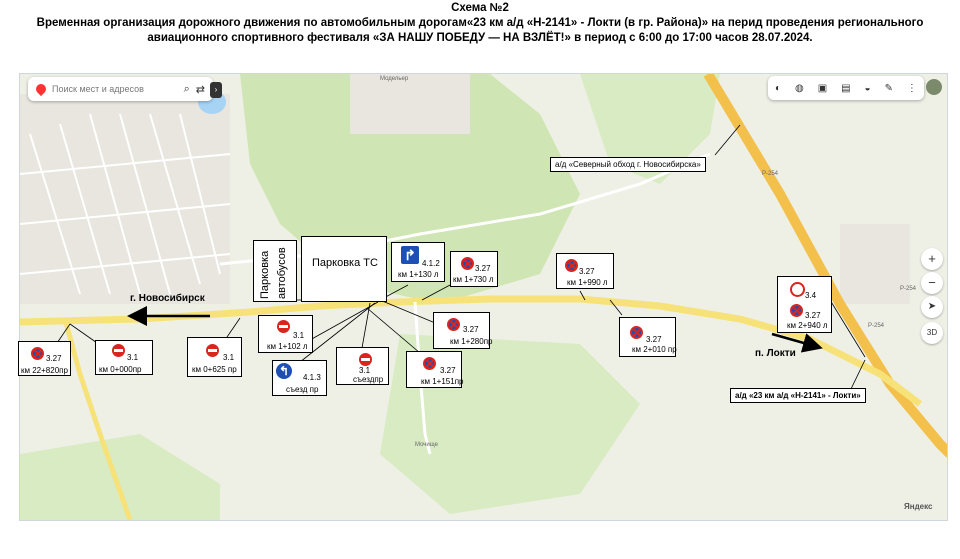 Image resolution: width=960 pixels, height=559 pixels. Describe the element at coordinates (628, 164) in the screenshot. I see `label-north-bypass: а/д «Северный обход г. Новосибирска»` at that location.